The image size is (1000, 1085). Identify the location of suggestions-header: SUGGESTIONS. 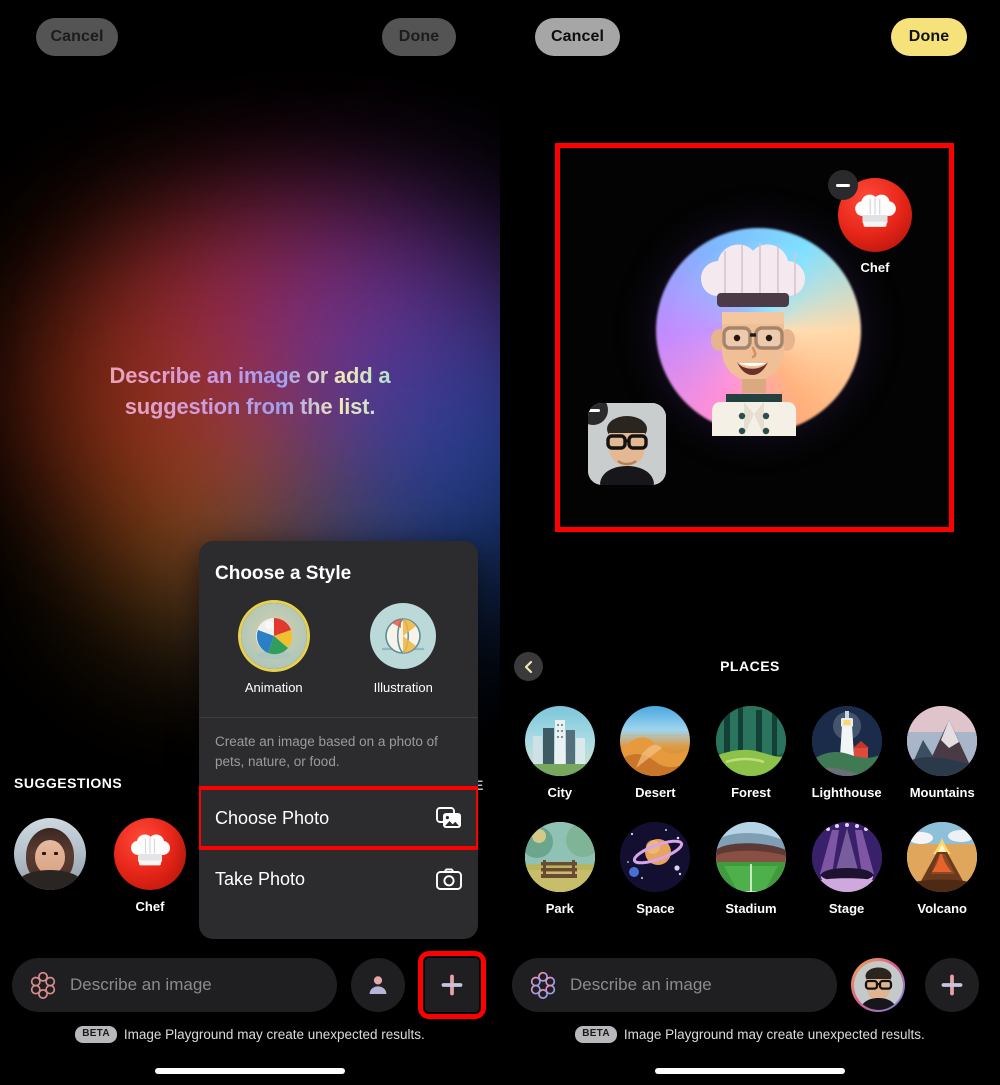
(68, 783).